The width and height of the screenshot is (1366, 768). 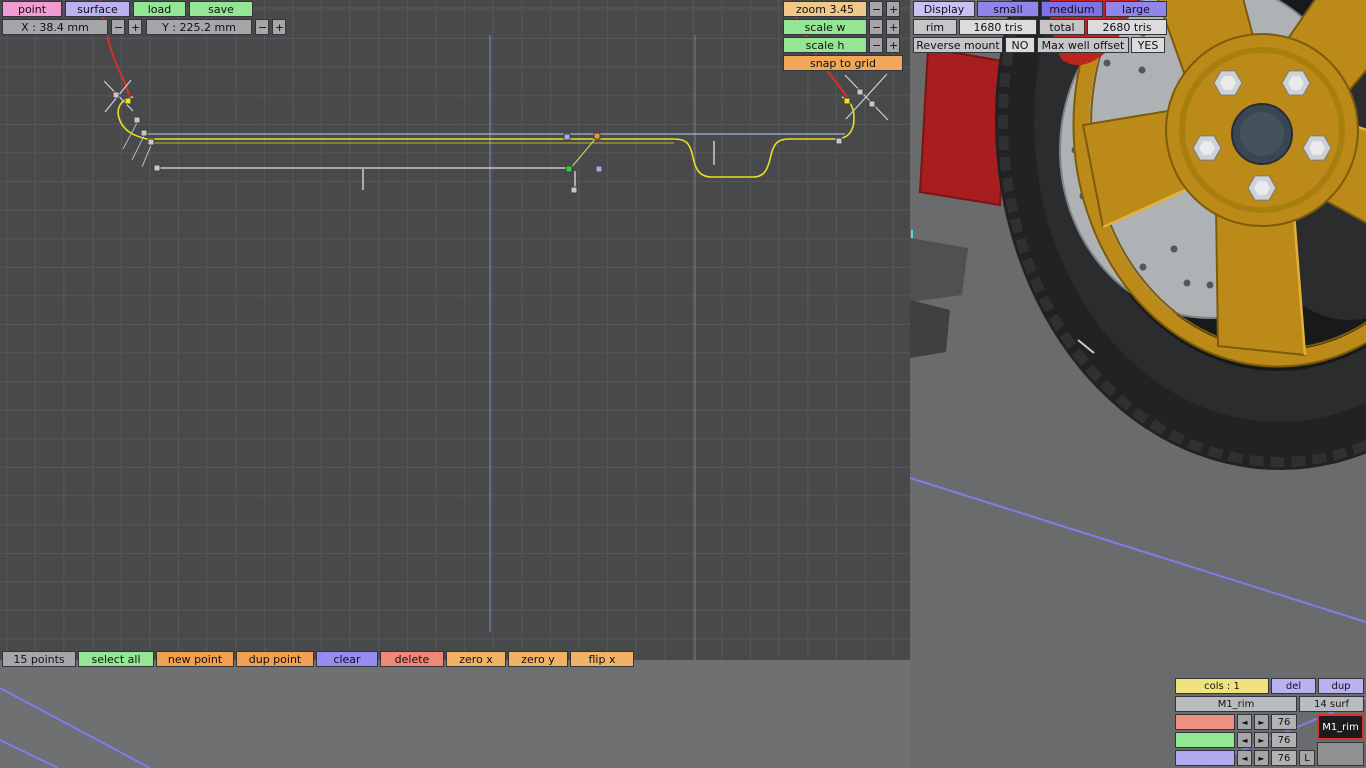 What do you see at coordinates (1062, 27) in the screenshot?
I see `total-tris-label: total` at bounding box center [1062, 27].